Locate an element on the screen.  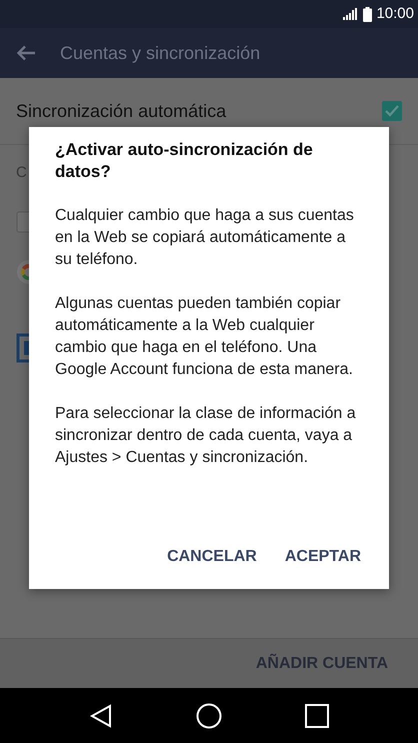
screen-title: Cuentas y sincronización is located at coordinates (160, 53).